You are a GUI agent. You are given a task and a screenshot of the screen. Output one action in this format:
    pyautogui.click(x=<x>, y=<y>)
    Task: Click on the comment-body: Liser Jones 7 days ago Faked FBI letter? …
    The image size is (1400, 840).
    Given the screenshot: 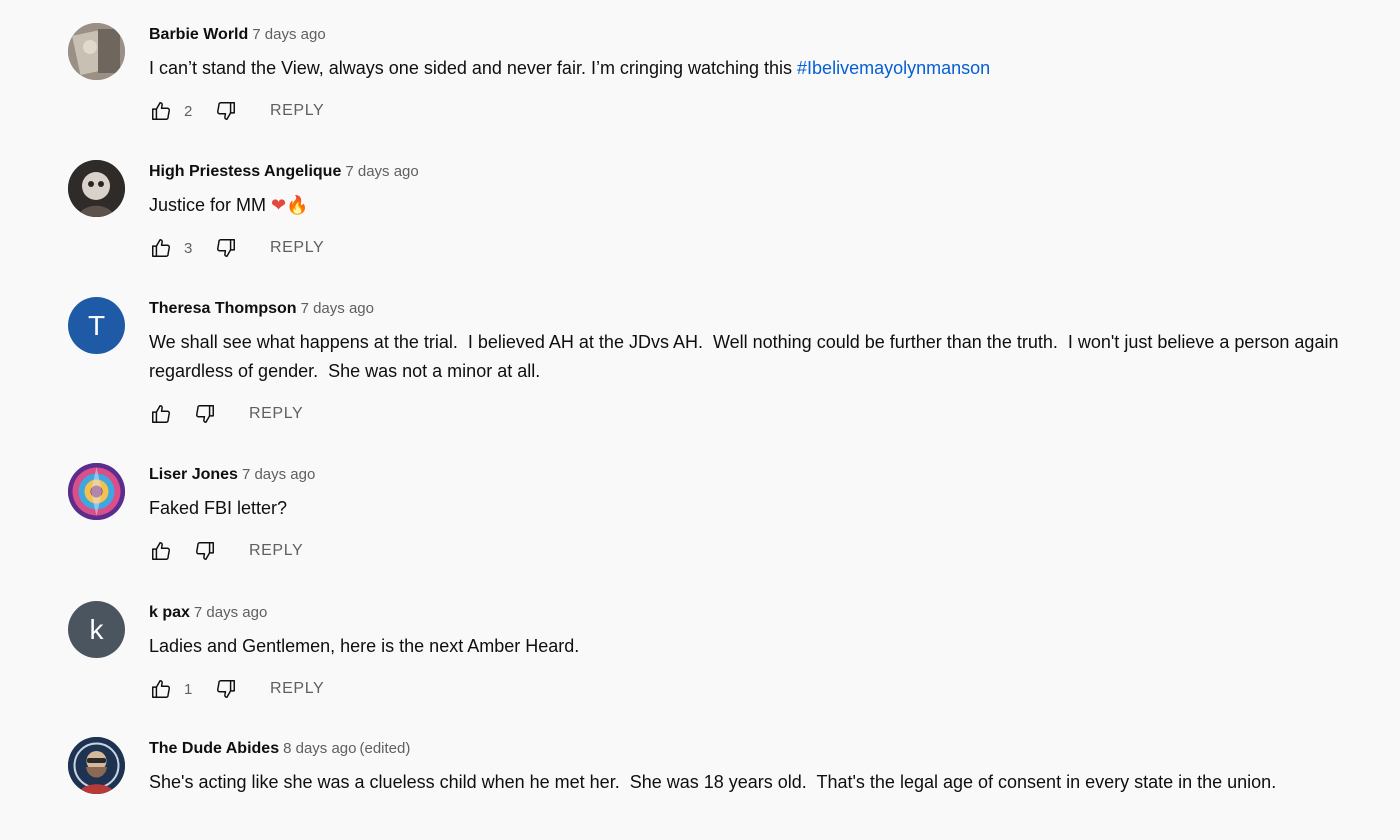 What is the action you would take?
    pyautogui.click(x=754, y=515)
    